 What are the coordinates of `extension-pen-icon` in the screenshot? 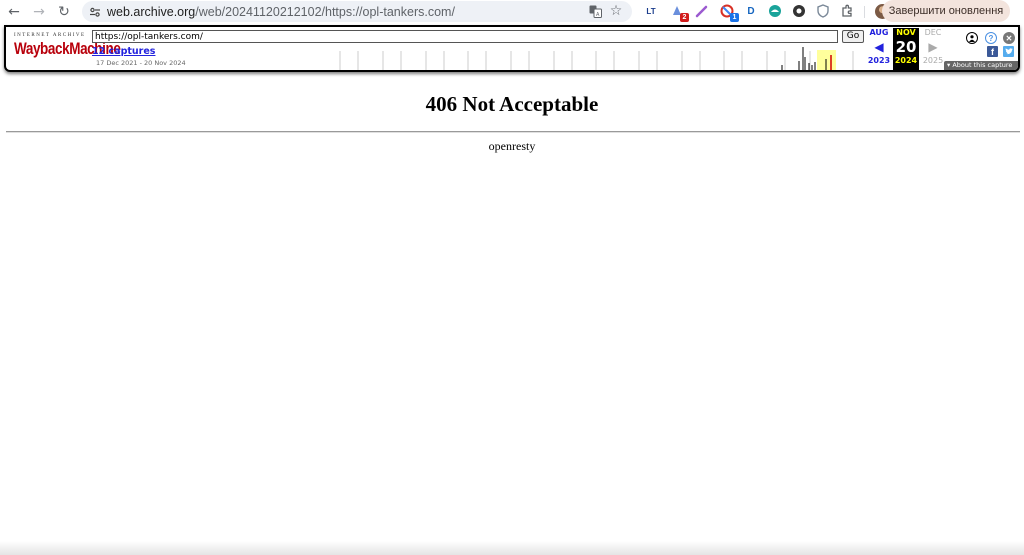 It's located at (702, 11).